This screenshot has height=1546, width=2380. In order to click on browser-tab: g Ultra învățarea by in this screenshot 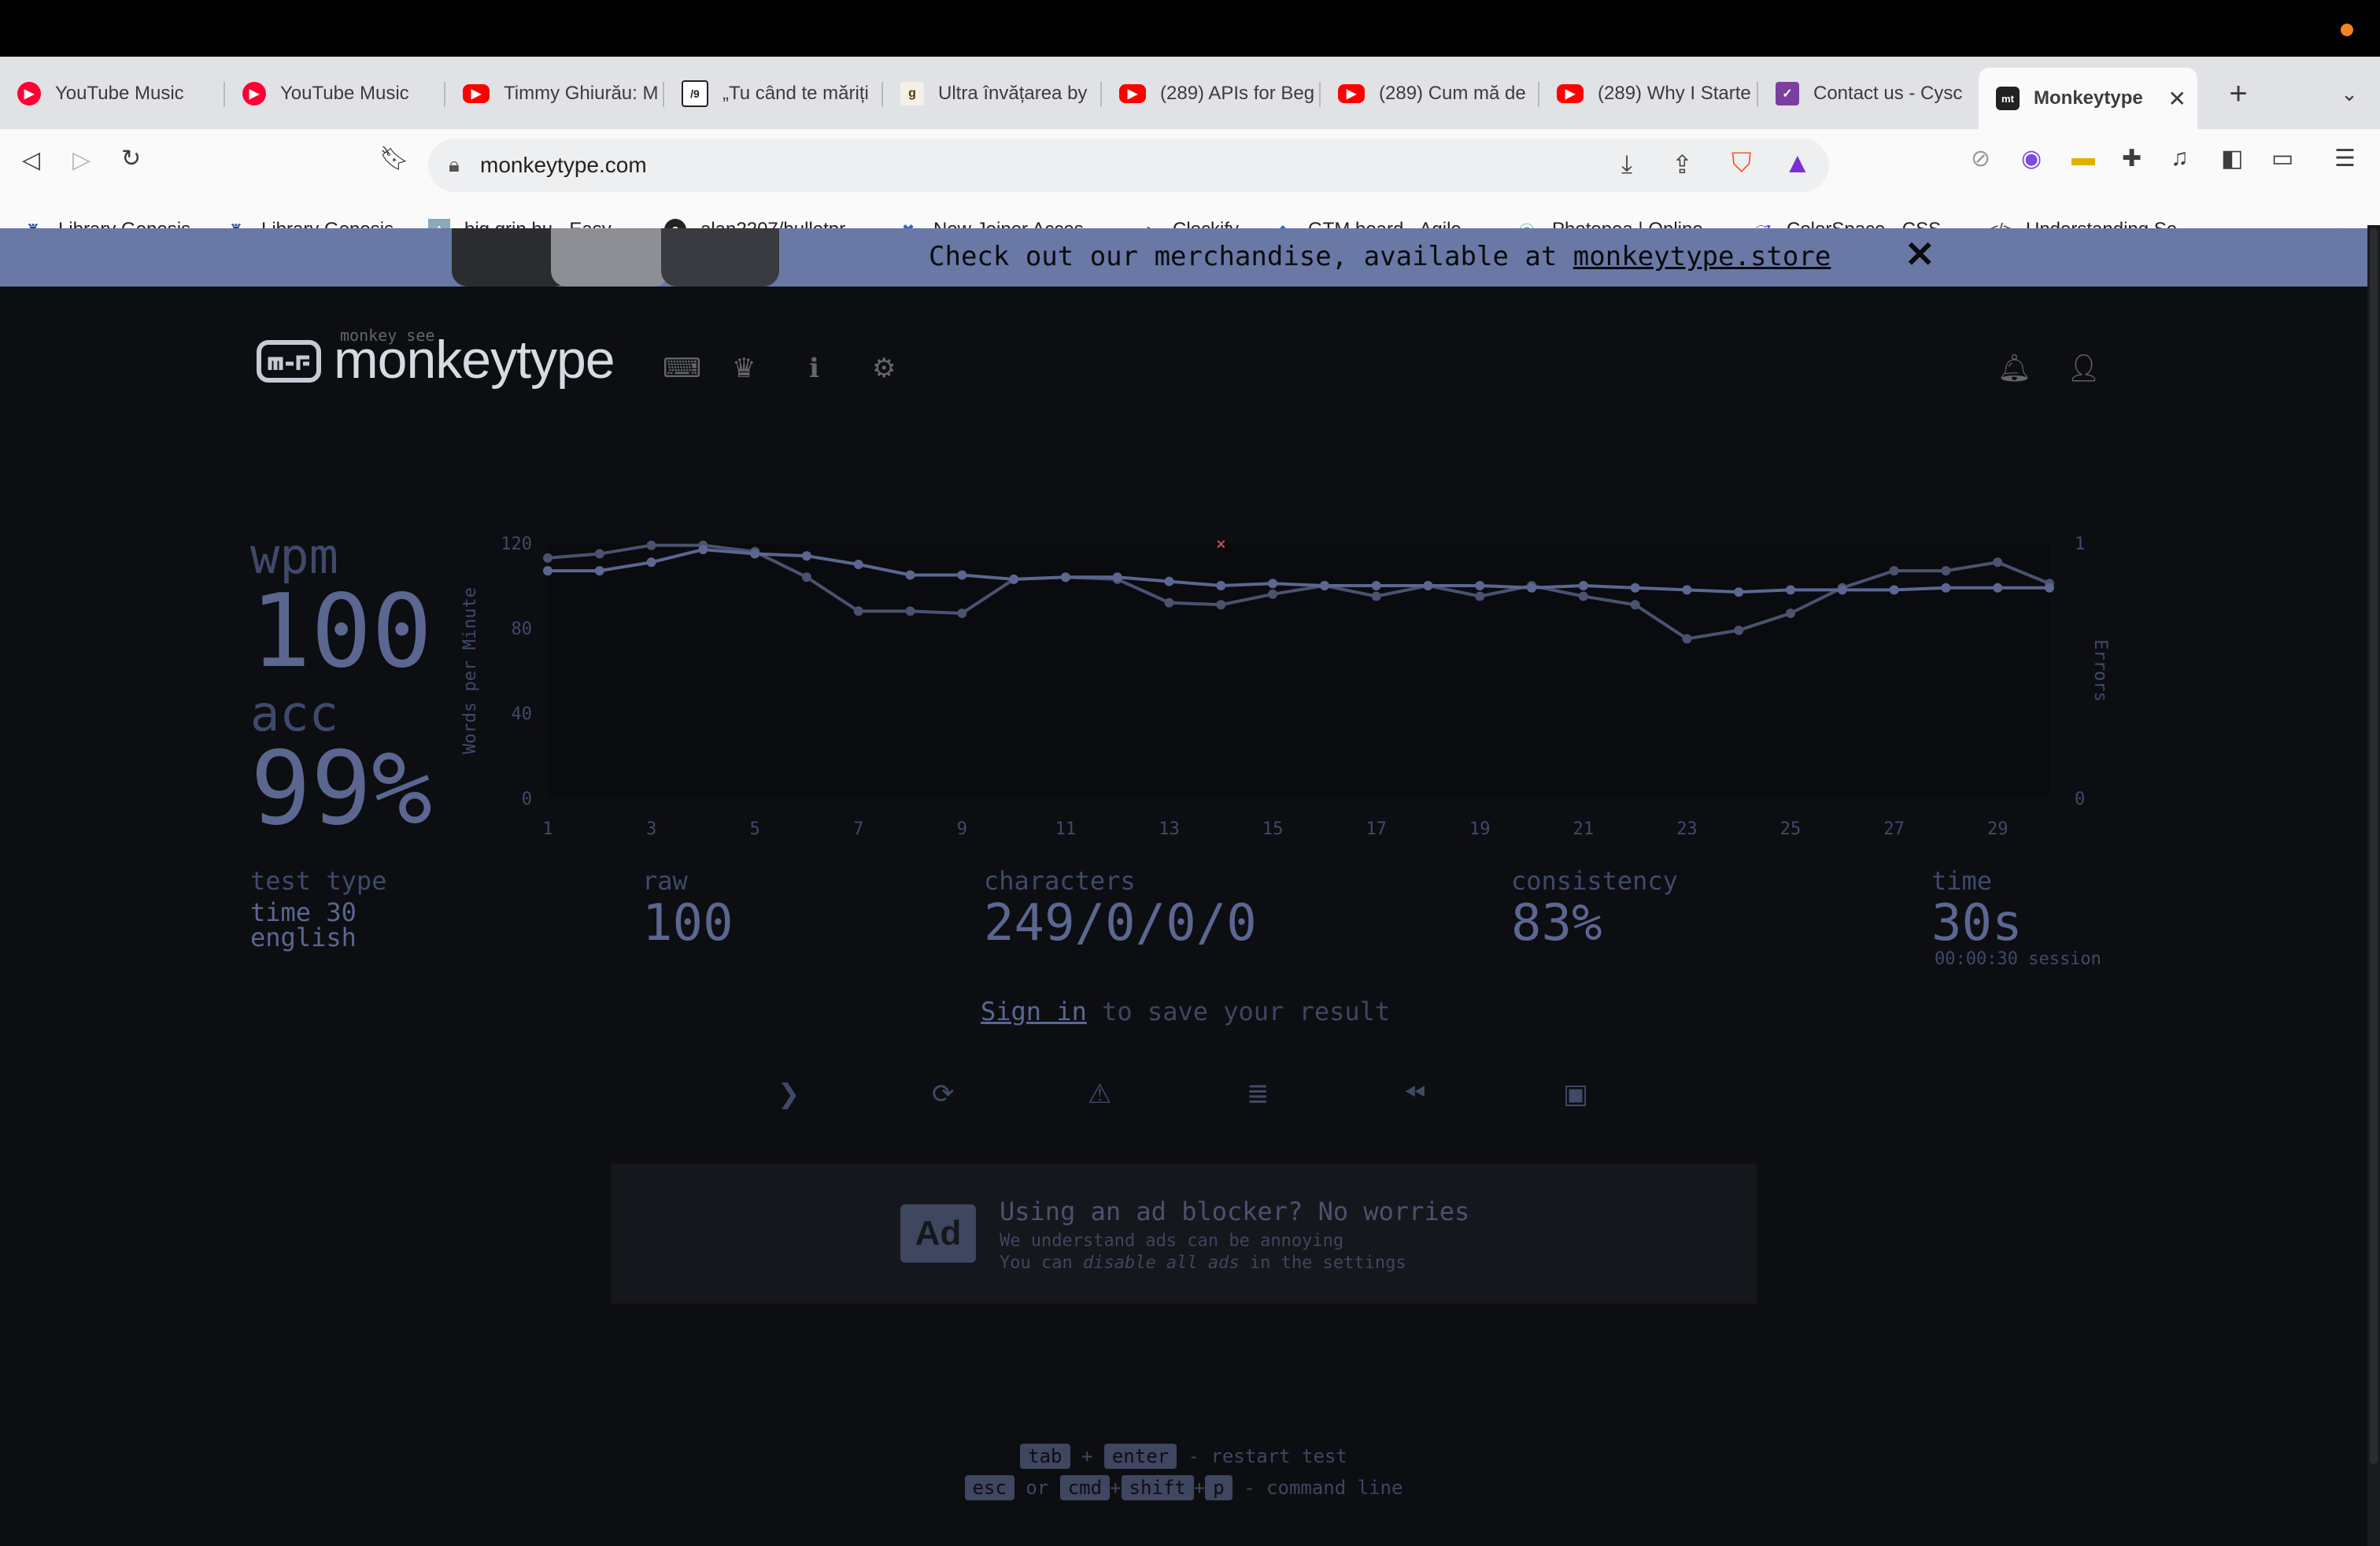, I will do `click(992, 94)`.